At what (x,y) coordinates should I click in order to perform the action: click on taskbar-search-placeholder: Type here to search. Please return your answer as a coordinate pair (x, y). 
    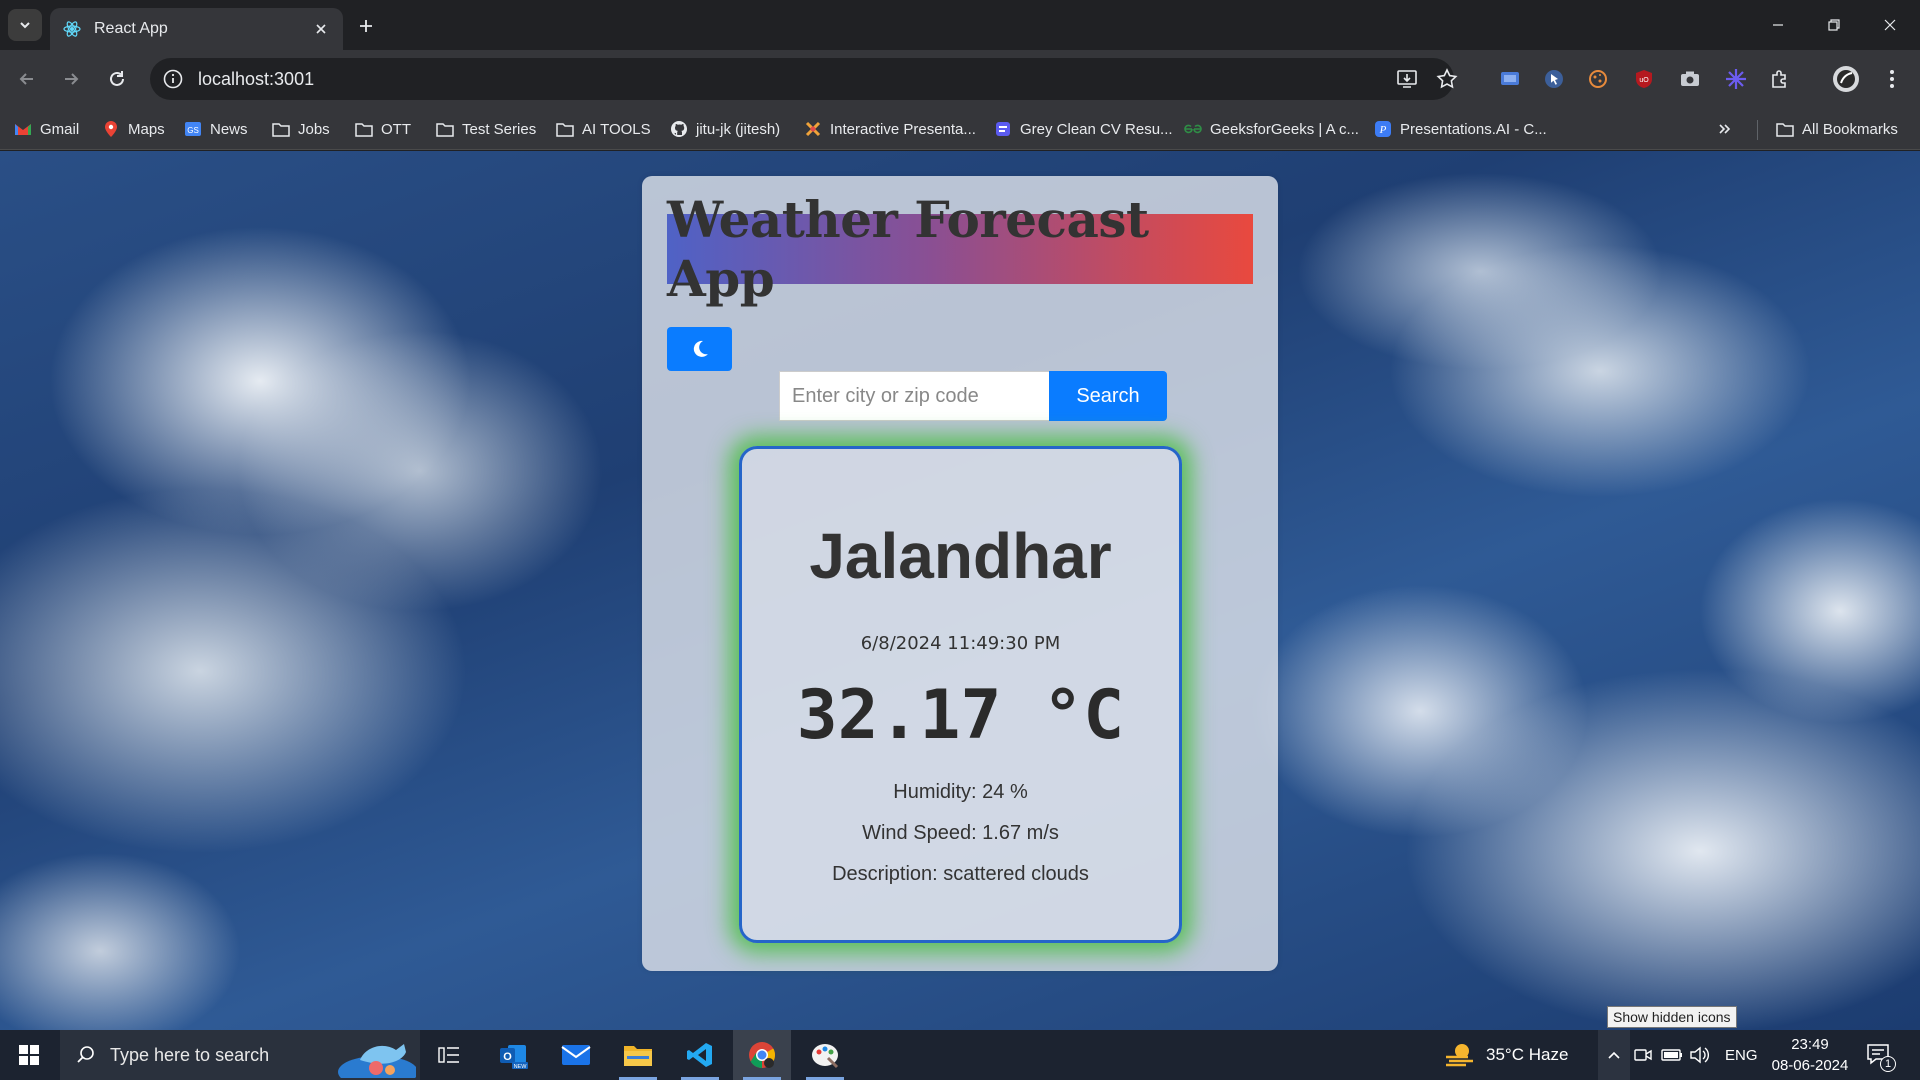
    Looking at the image, I should click on (190, 1054).